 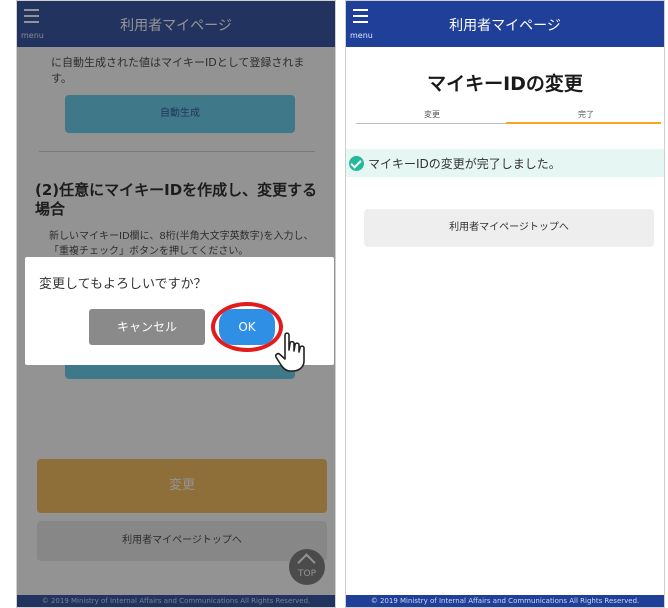 I want to click on success-message: マイキーIDの変更が完了しました。, so click(x=464, y=164).